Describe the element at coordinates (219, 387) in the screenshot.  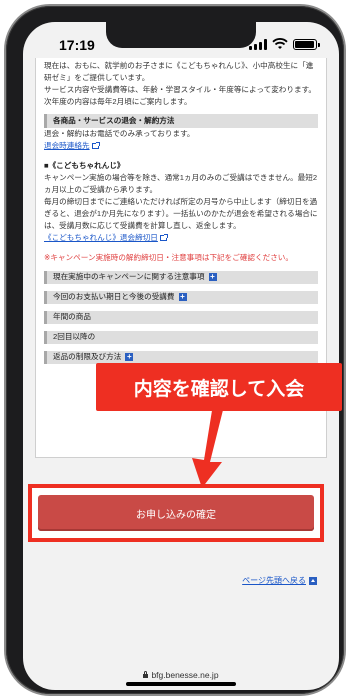
I see `annotation-callout: 内容を確認して入会` at that location.